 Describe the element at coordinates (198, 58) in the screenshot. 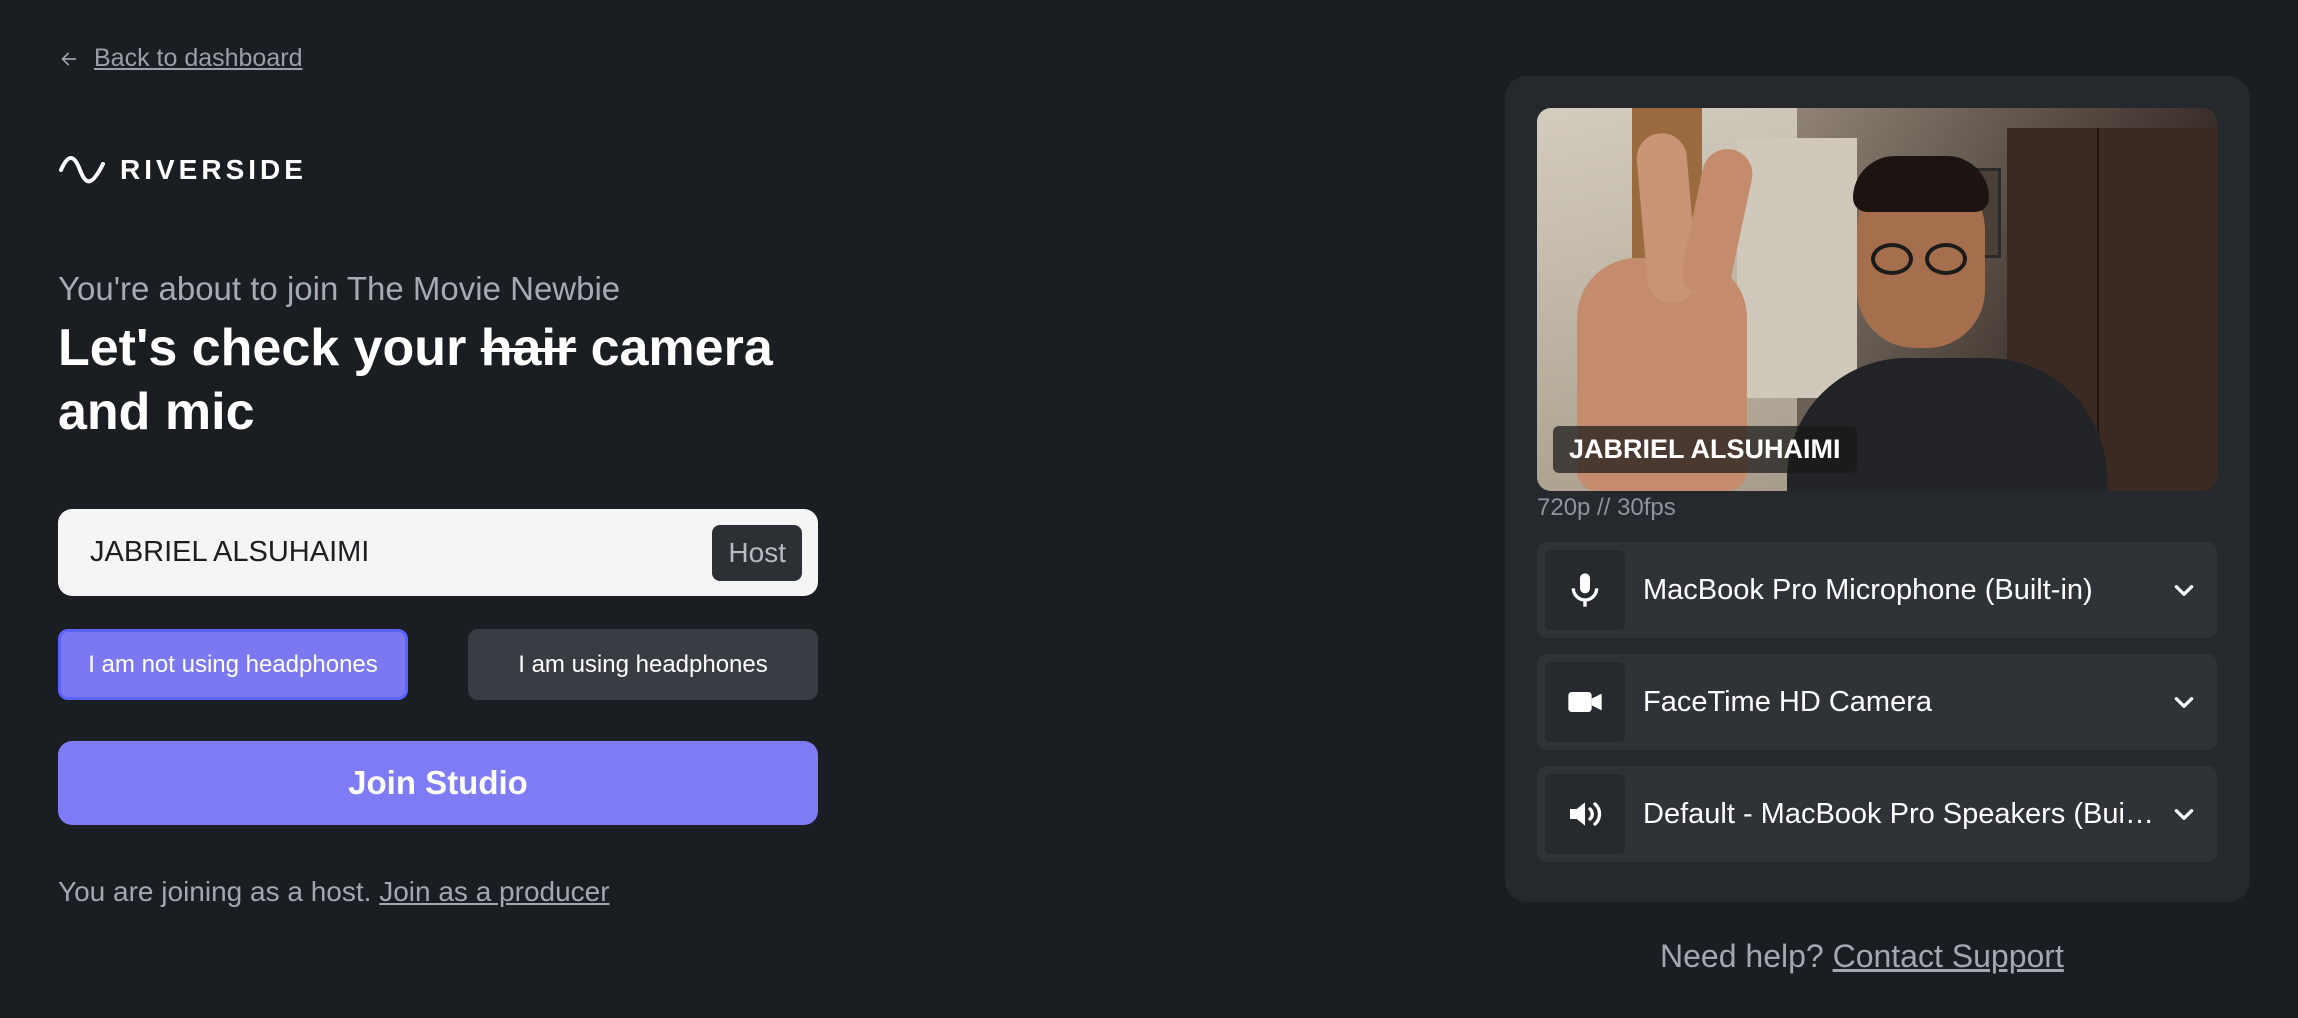

I see `back-link-label: Back to dashboard` at that location.